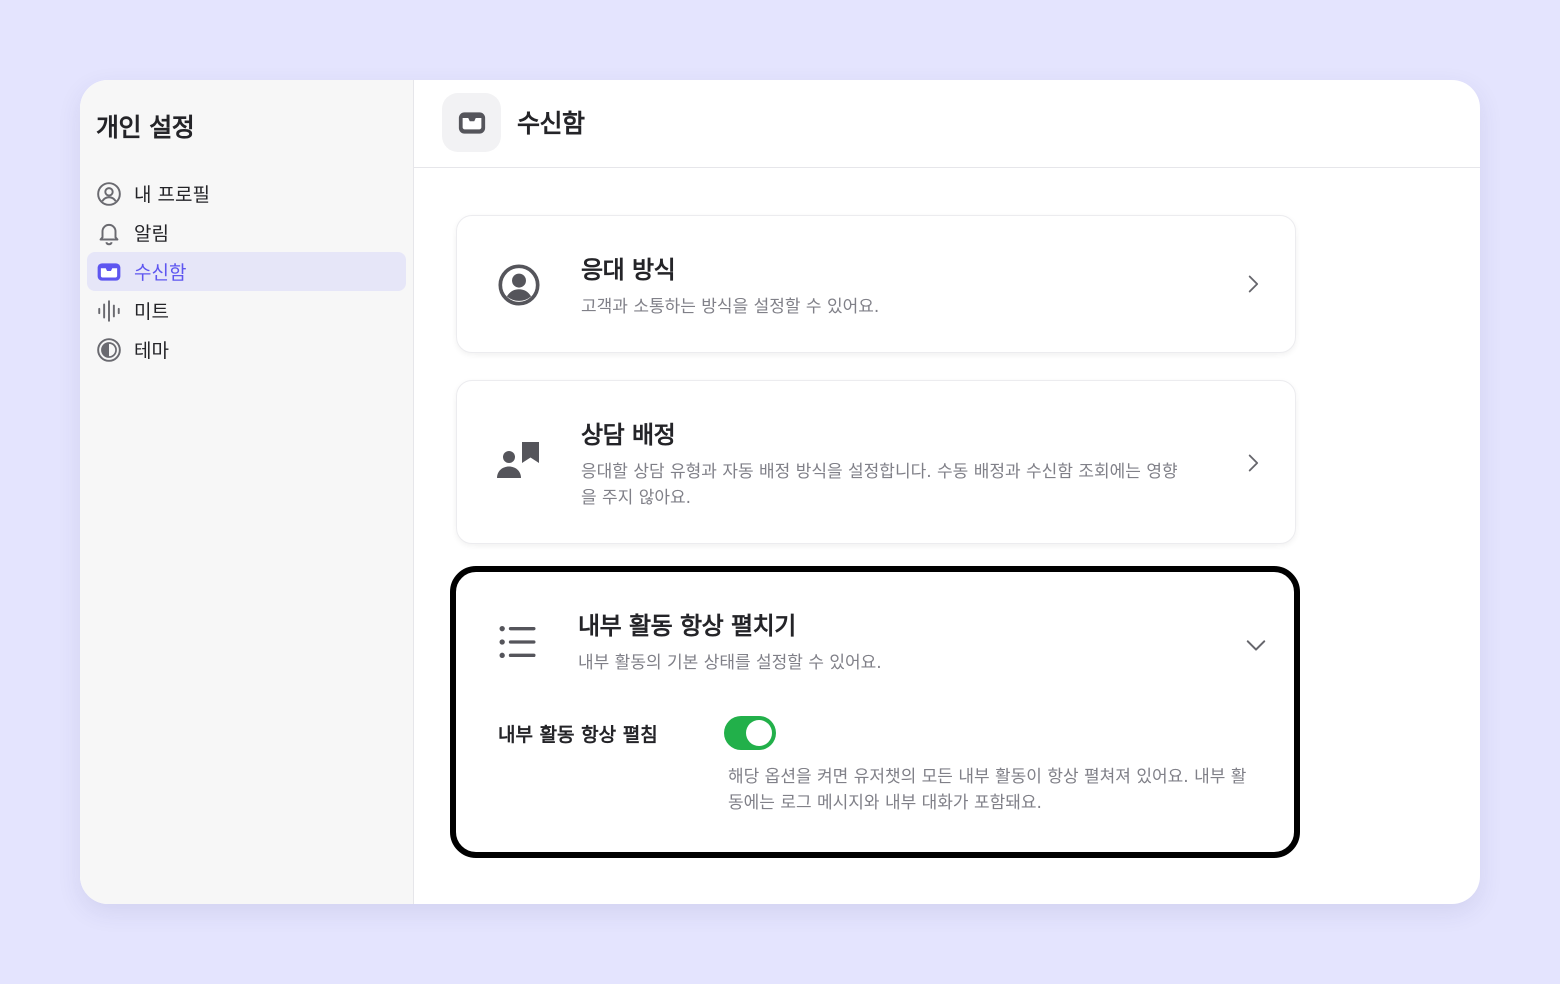  What do you see at coordinates (109, 350) in the screenshot?
I see `contrast-icon` at bounding box center [109, 350].